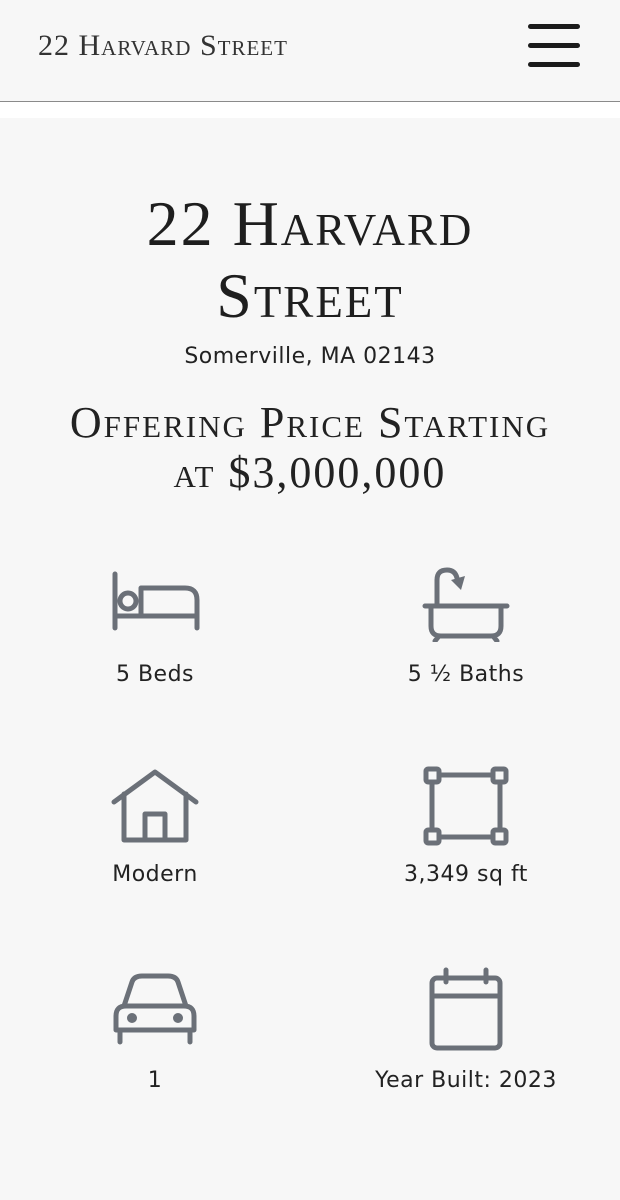 The height and width of the screenshot is (1200, 620). I want to click on offering-price: Offering Price Starting at $3,000,000, so click(310, 448).